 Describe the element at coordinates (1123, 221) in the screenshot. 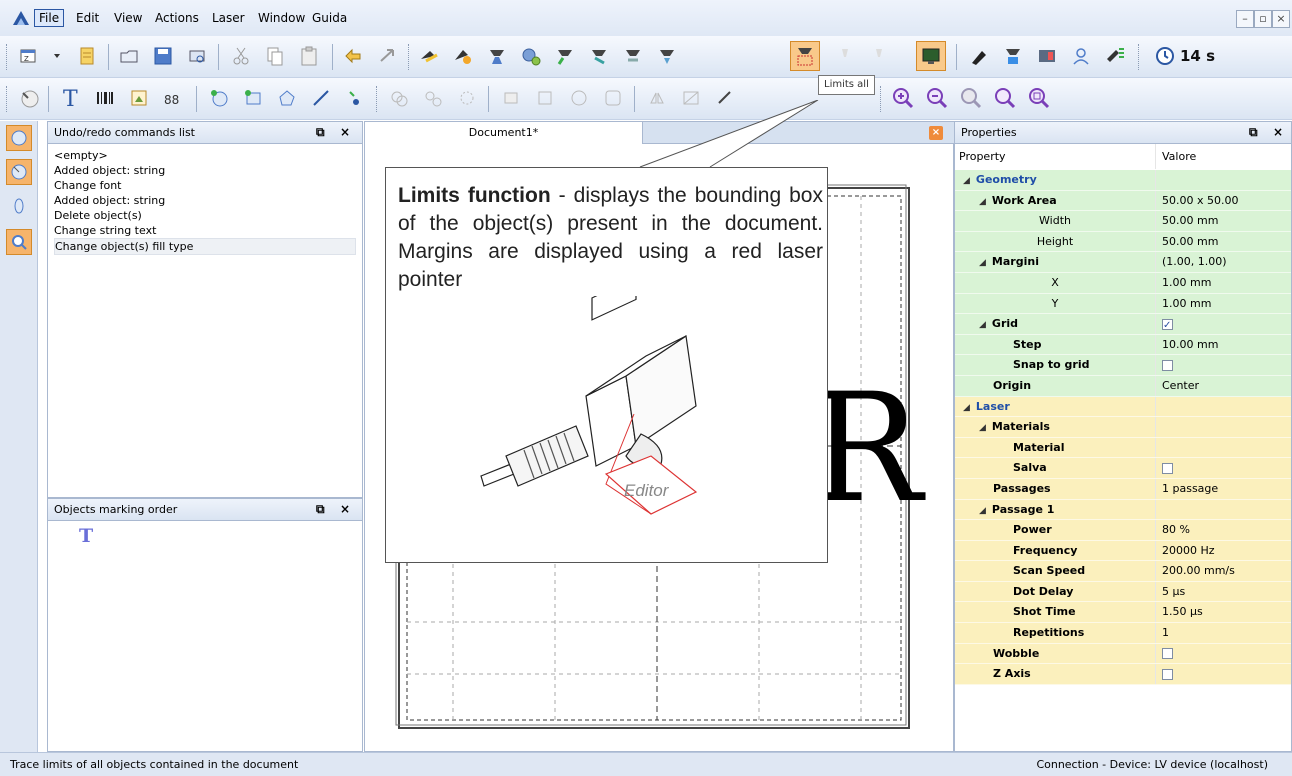

I see `property-row: Width 50.00 mm` at that location.